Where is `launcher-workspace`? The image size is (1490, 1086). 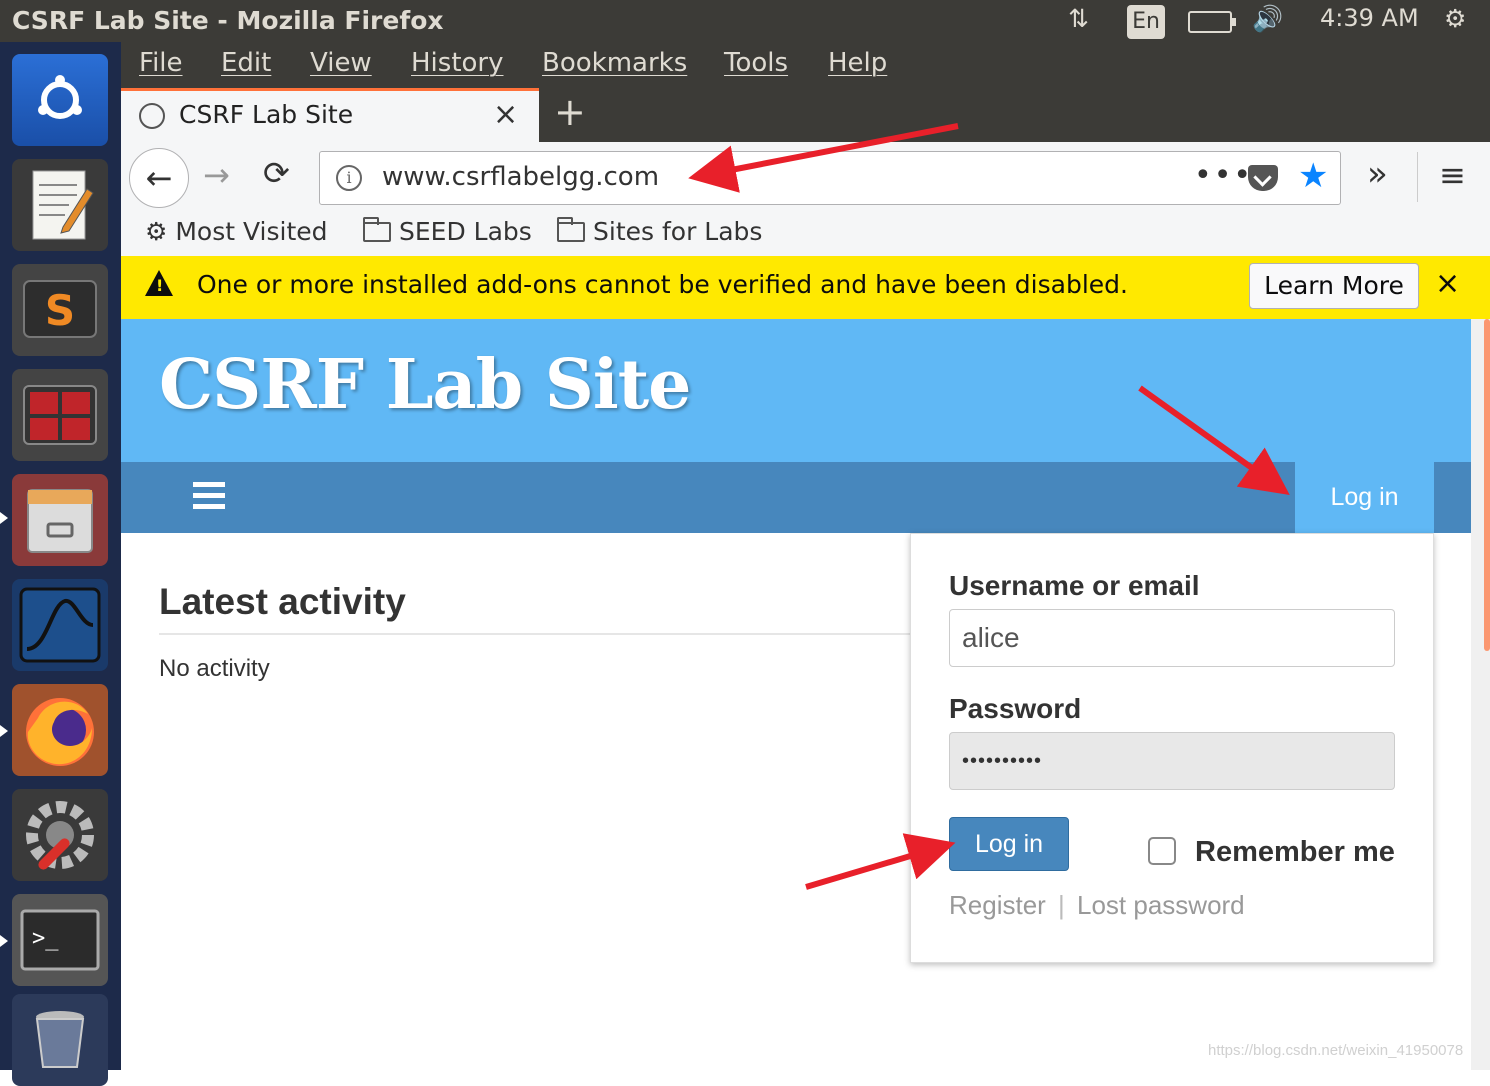
launcher-workspace is located at coordinates (60, 415).